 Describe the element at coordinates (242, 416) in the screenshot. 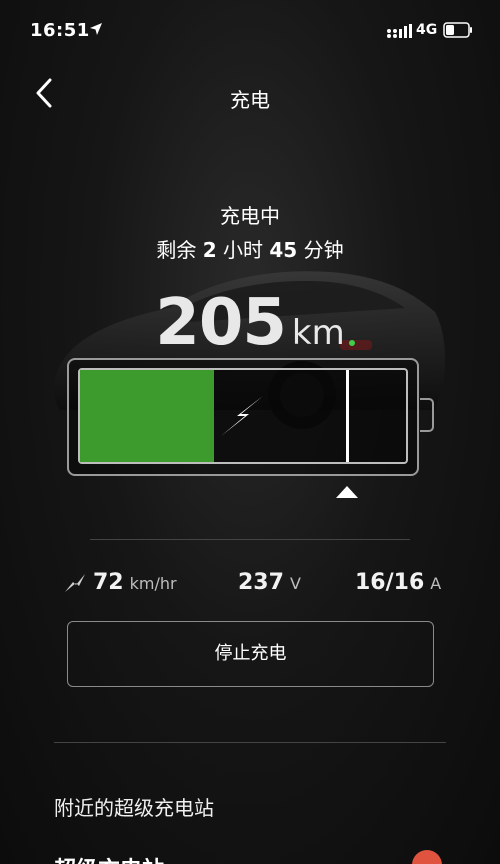

I see `lightning-bolt-icon` at that location.